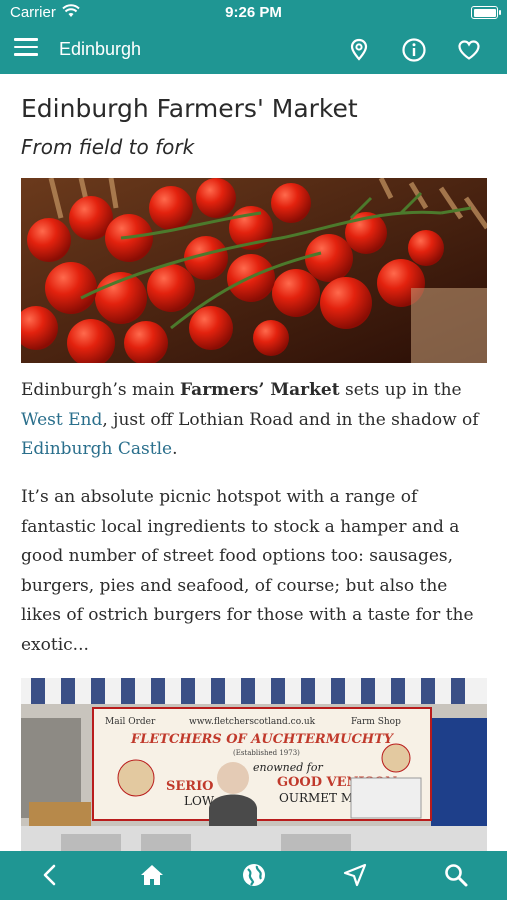 The image size is (507, 900). What do you see at coordinates (486, 12) in the screenshot?
I see `battery-icon` at bounding box center [486, 12].